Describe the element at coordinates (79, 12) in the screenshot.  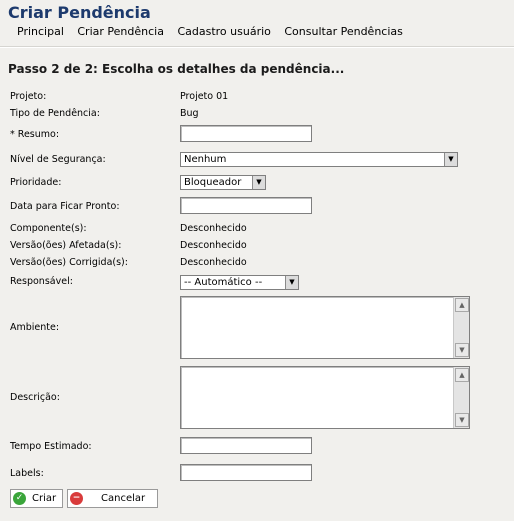
I see `page-title: Criar Pendência` at that location.